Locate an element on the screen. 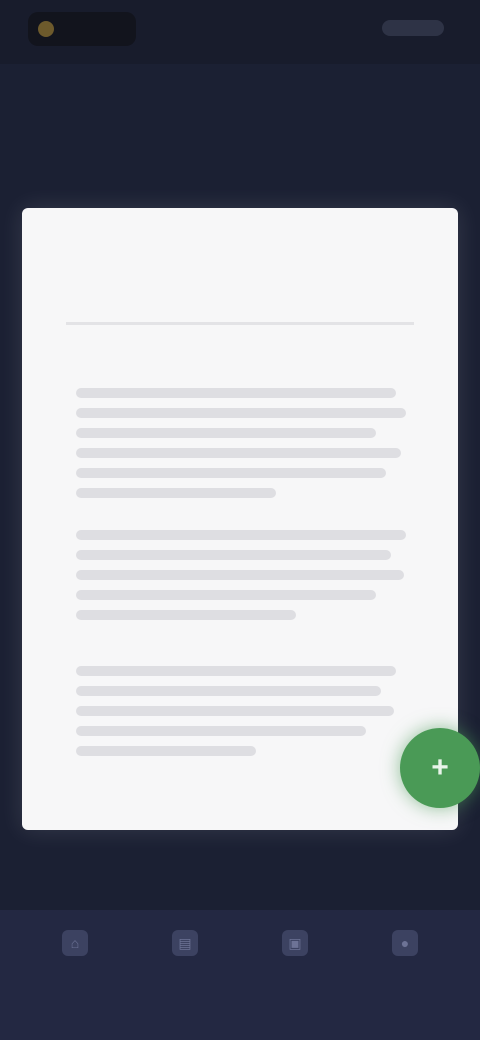  status-indicators is located at coordinates (413, 28).